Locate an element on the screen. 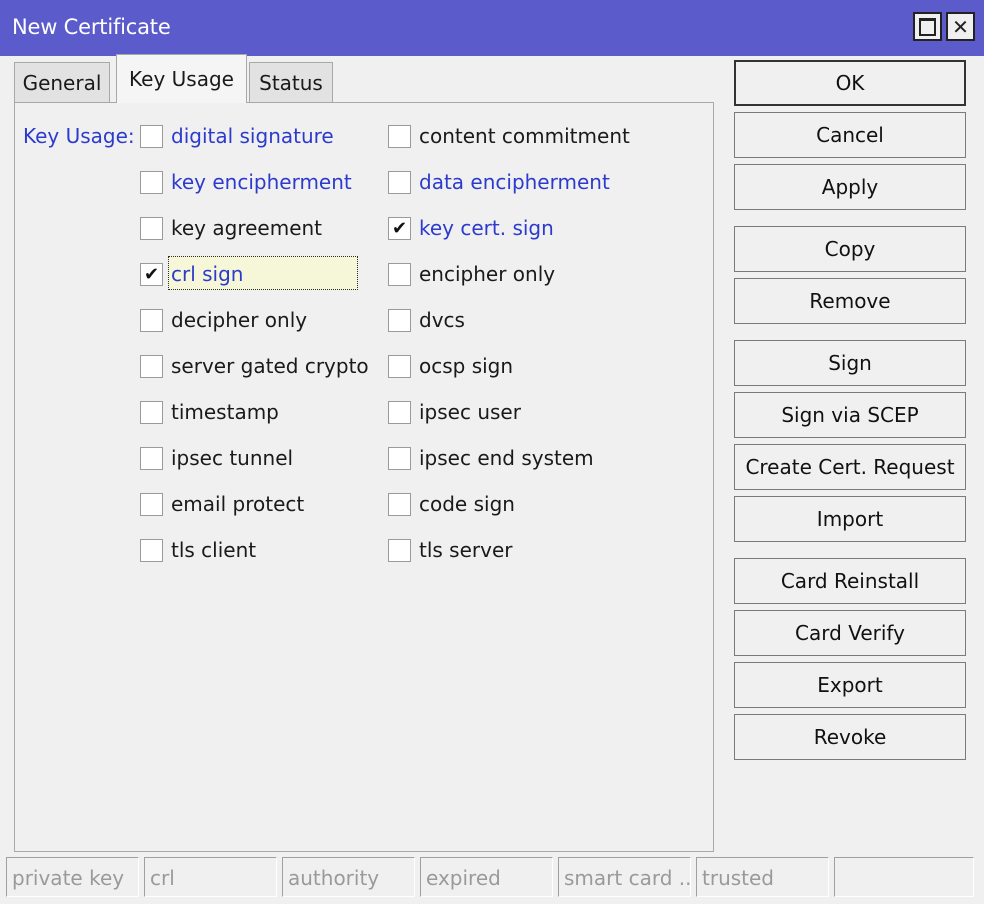 This screenshot has height=904, width=984. checkbox-label-data-encipherment: data encipherment is located at coordinates (514, 182).